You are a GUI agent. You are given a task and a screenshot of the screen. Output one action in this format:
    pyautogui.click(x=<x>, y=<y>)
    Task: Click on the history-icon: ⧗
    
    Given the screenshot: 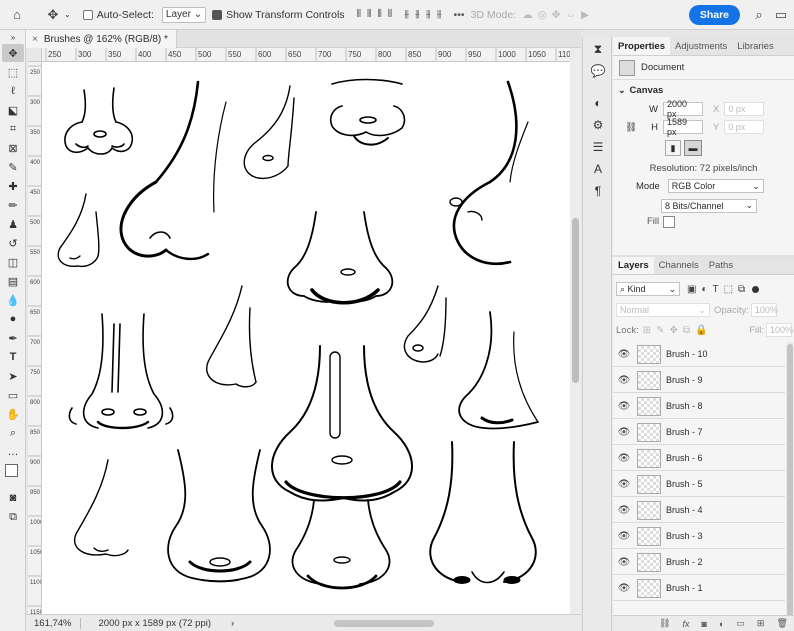 What is the action you would take?
    pyautogui.click(x=598, y=49)
    